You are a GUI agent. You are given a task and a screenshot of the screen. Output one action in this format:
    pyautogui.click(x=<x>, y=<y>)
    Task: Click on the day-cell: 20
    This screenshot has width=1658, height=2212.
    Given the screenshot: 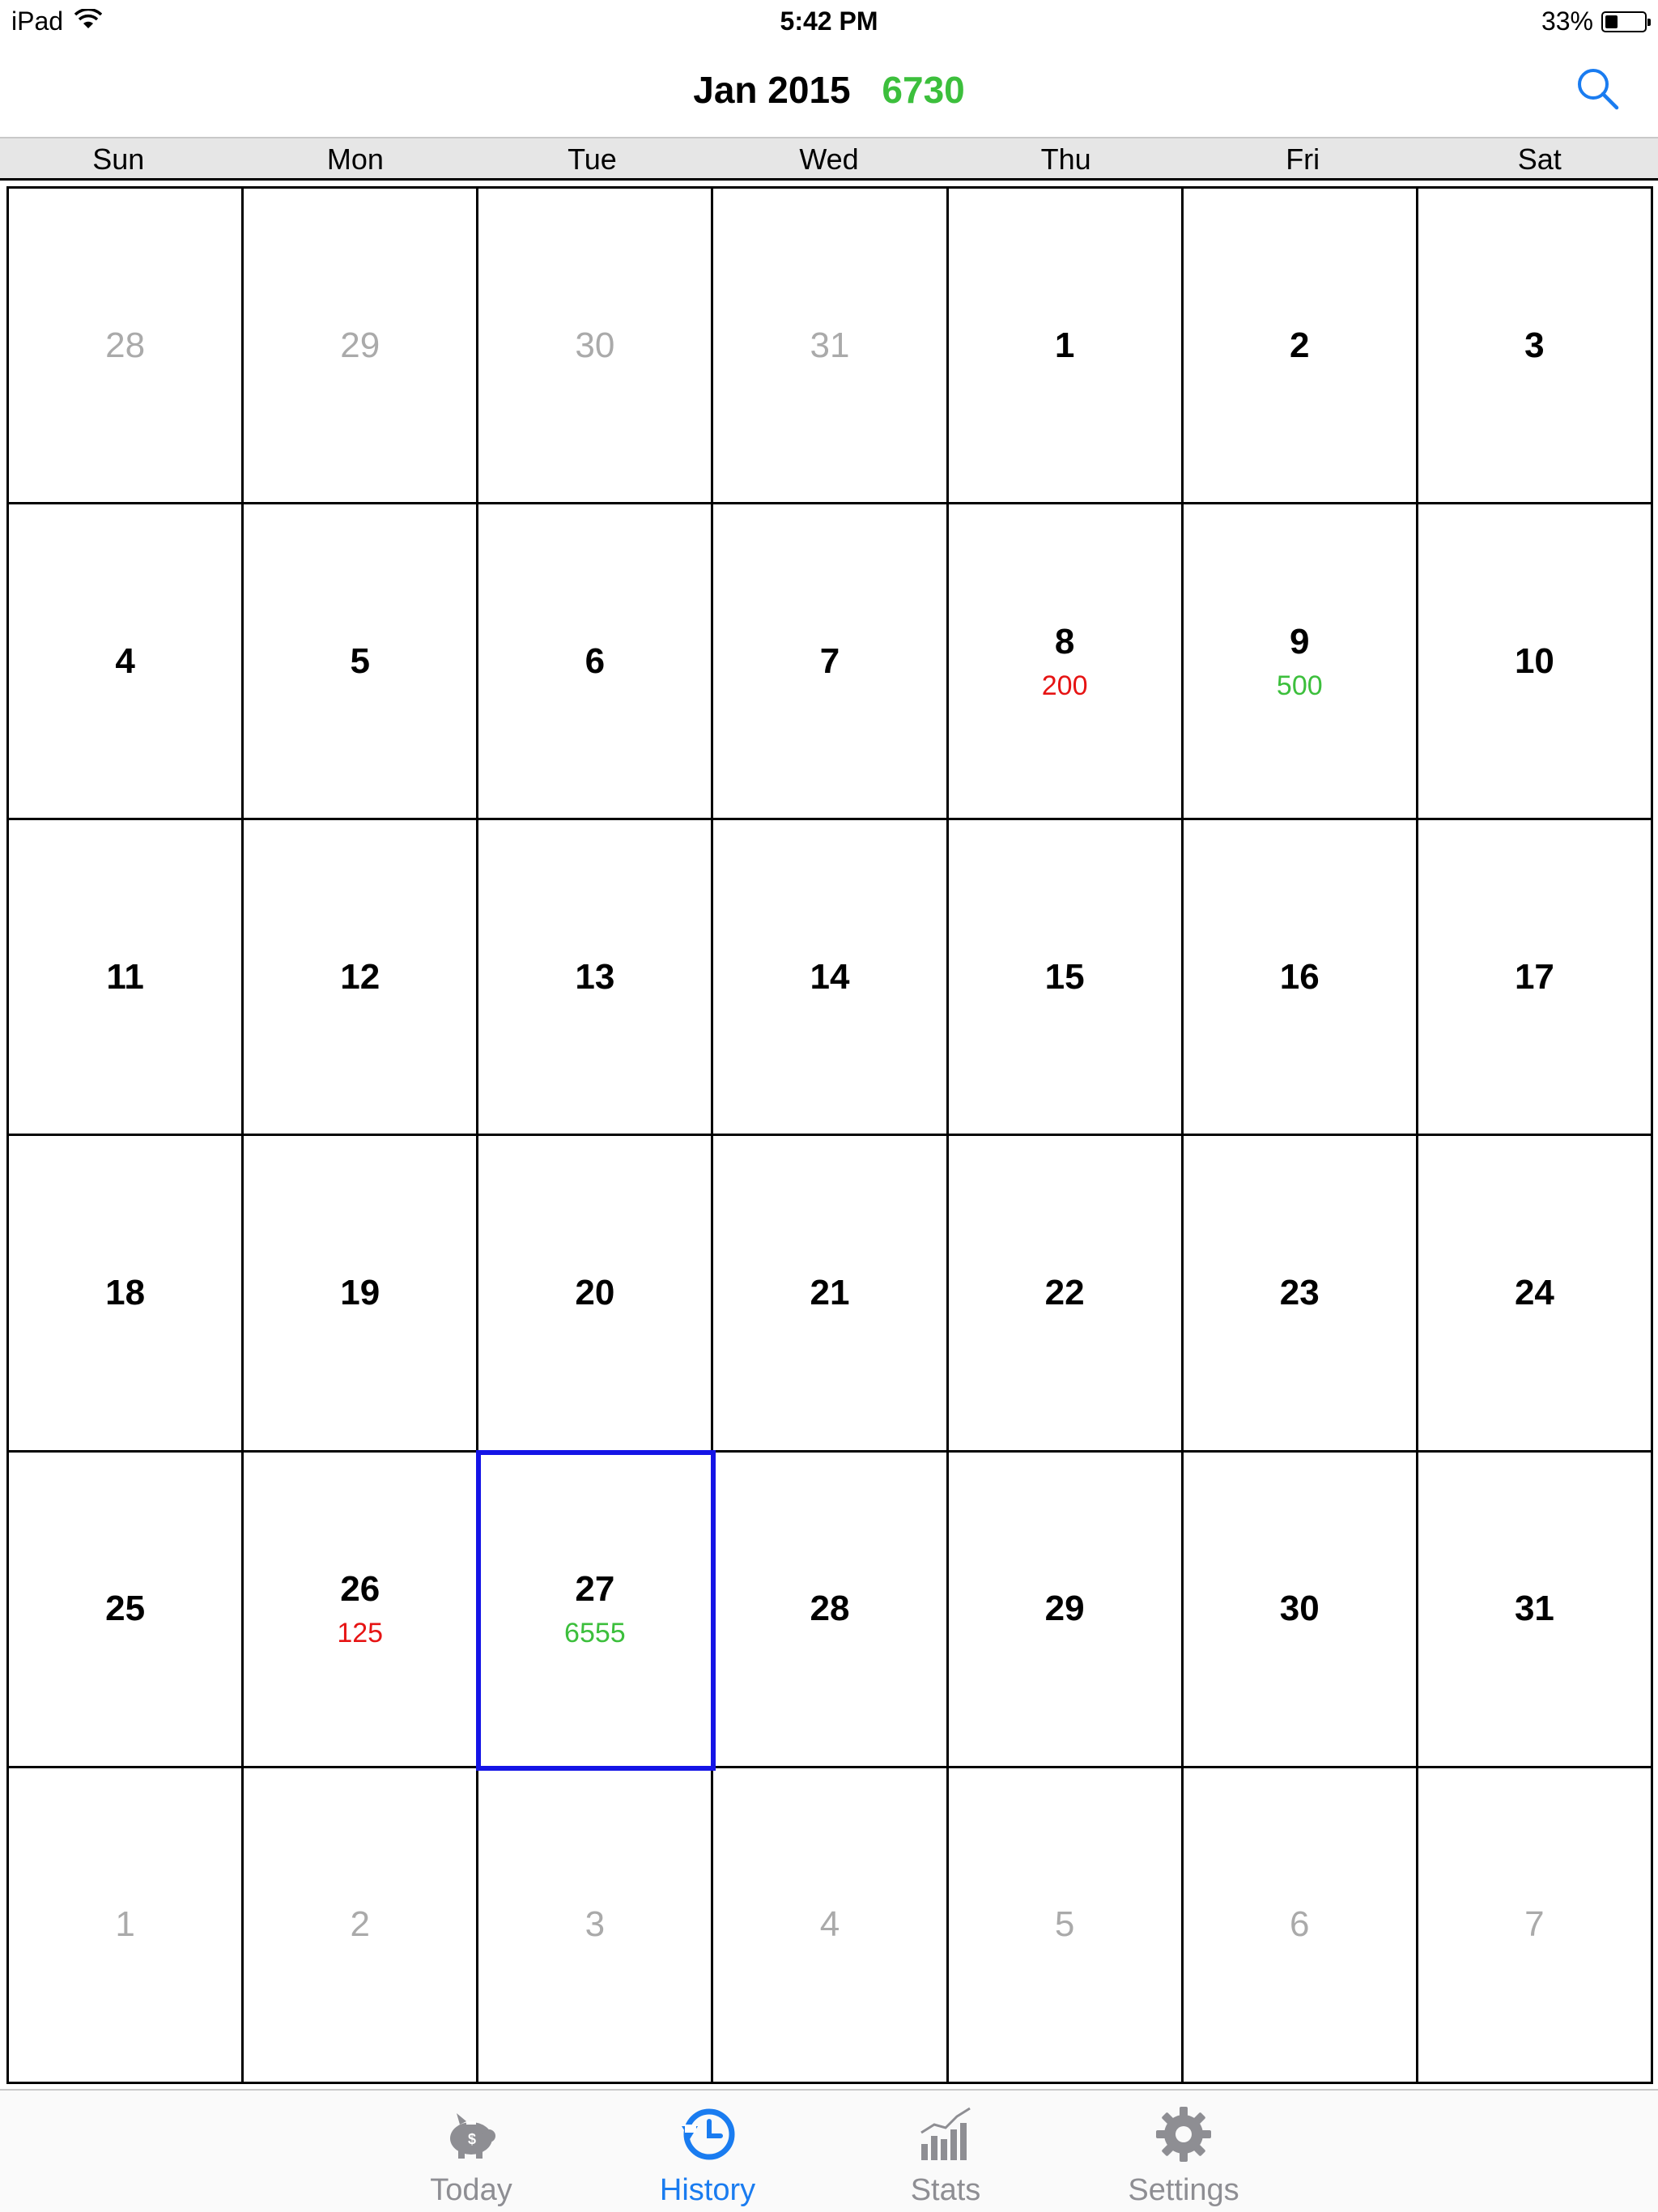 What is the action you would take?
    pyautogui.click(x=596, y=1295)
    